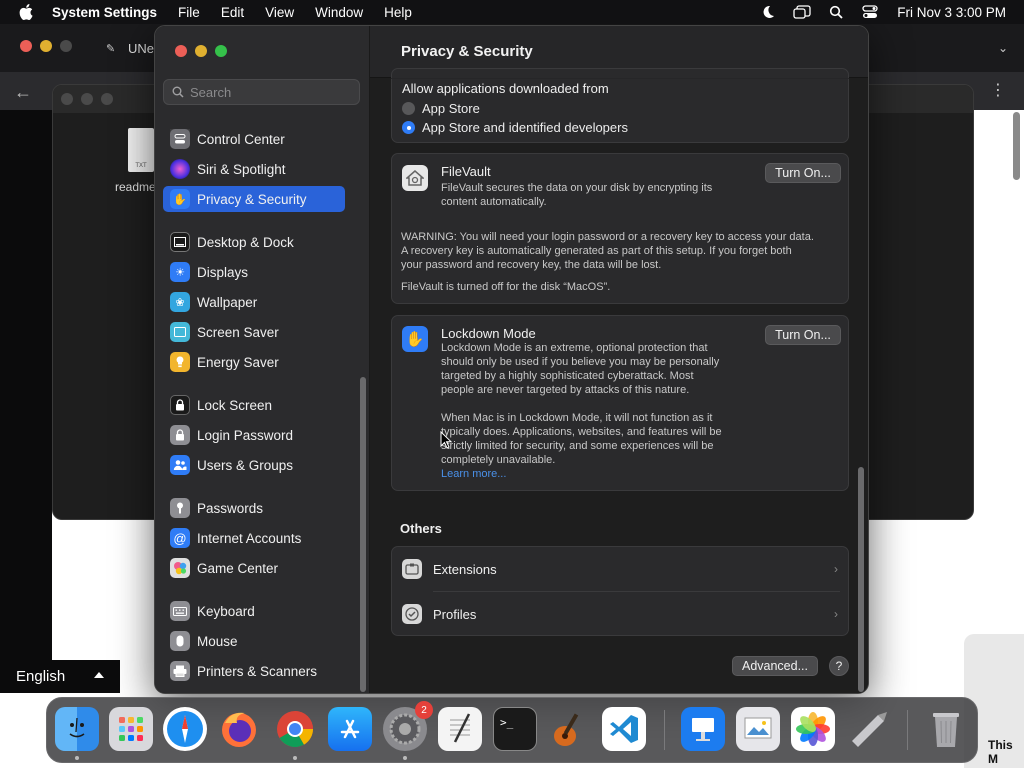  I want to click on window-minimize-button, so click(201, 51).